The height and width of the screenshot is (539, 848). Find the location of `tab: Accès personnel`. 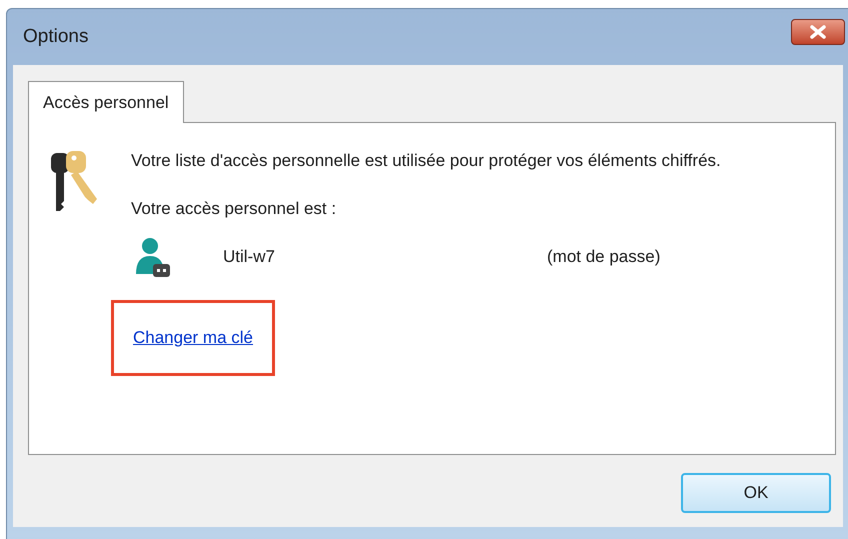

tab: Accès personnel is located at coordinates (106, 102).